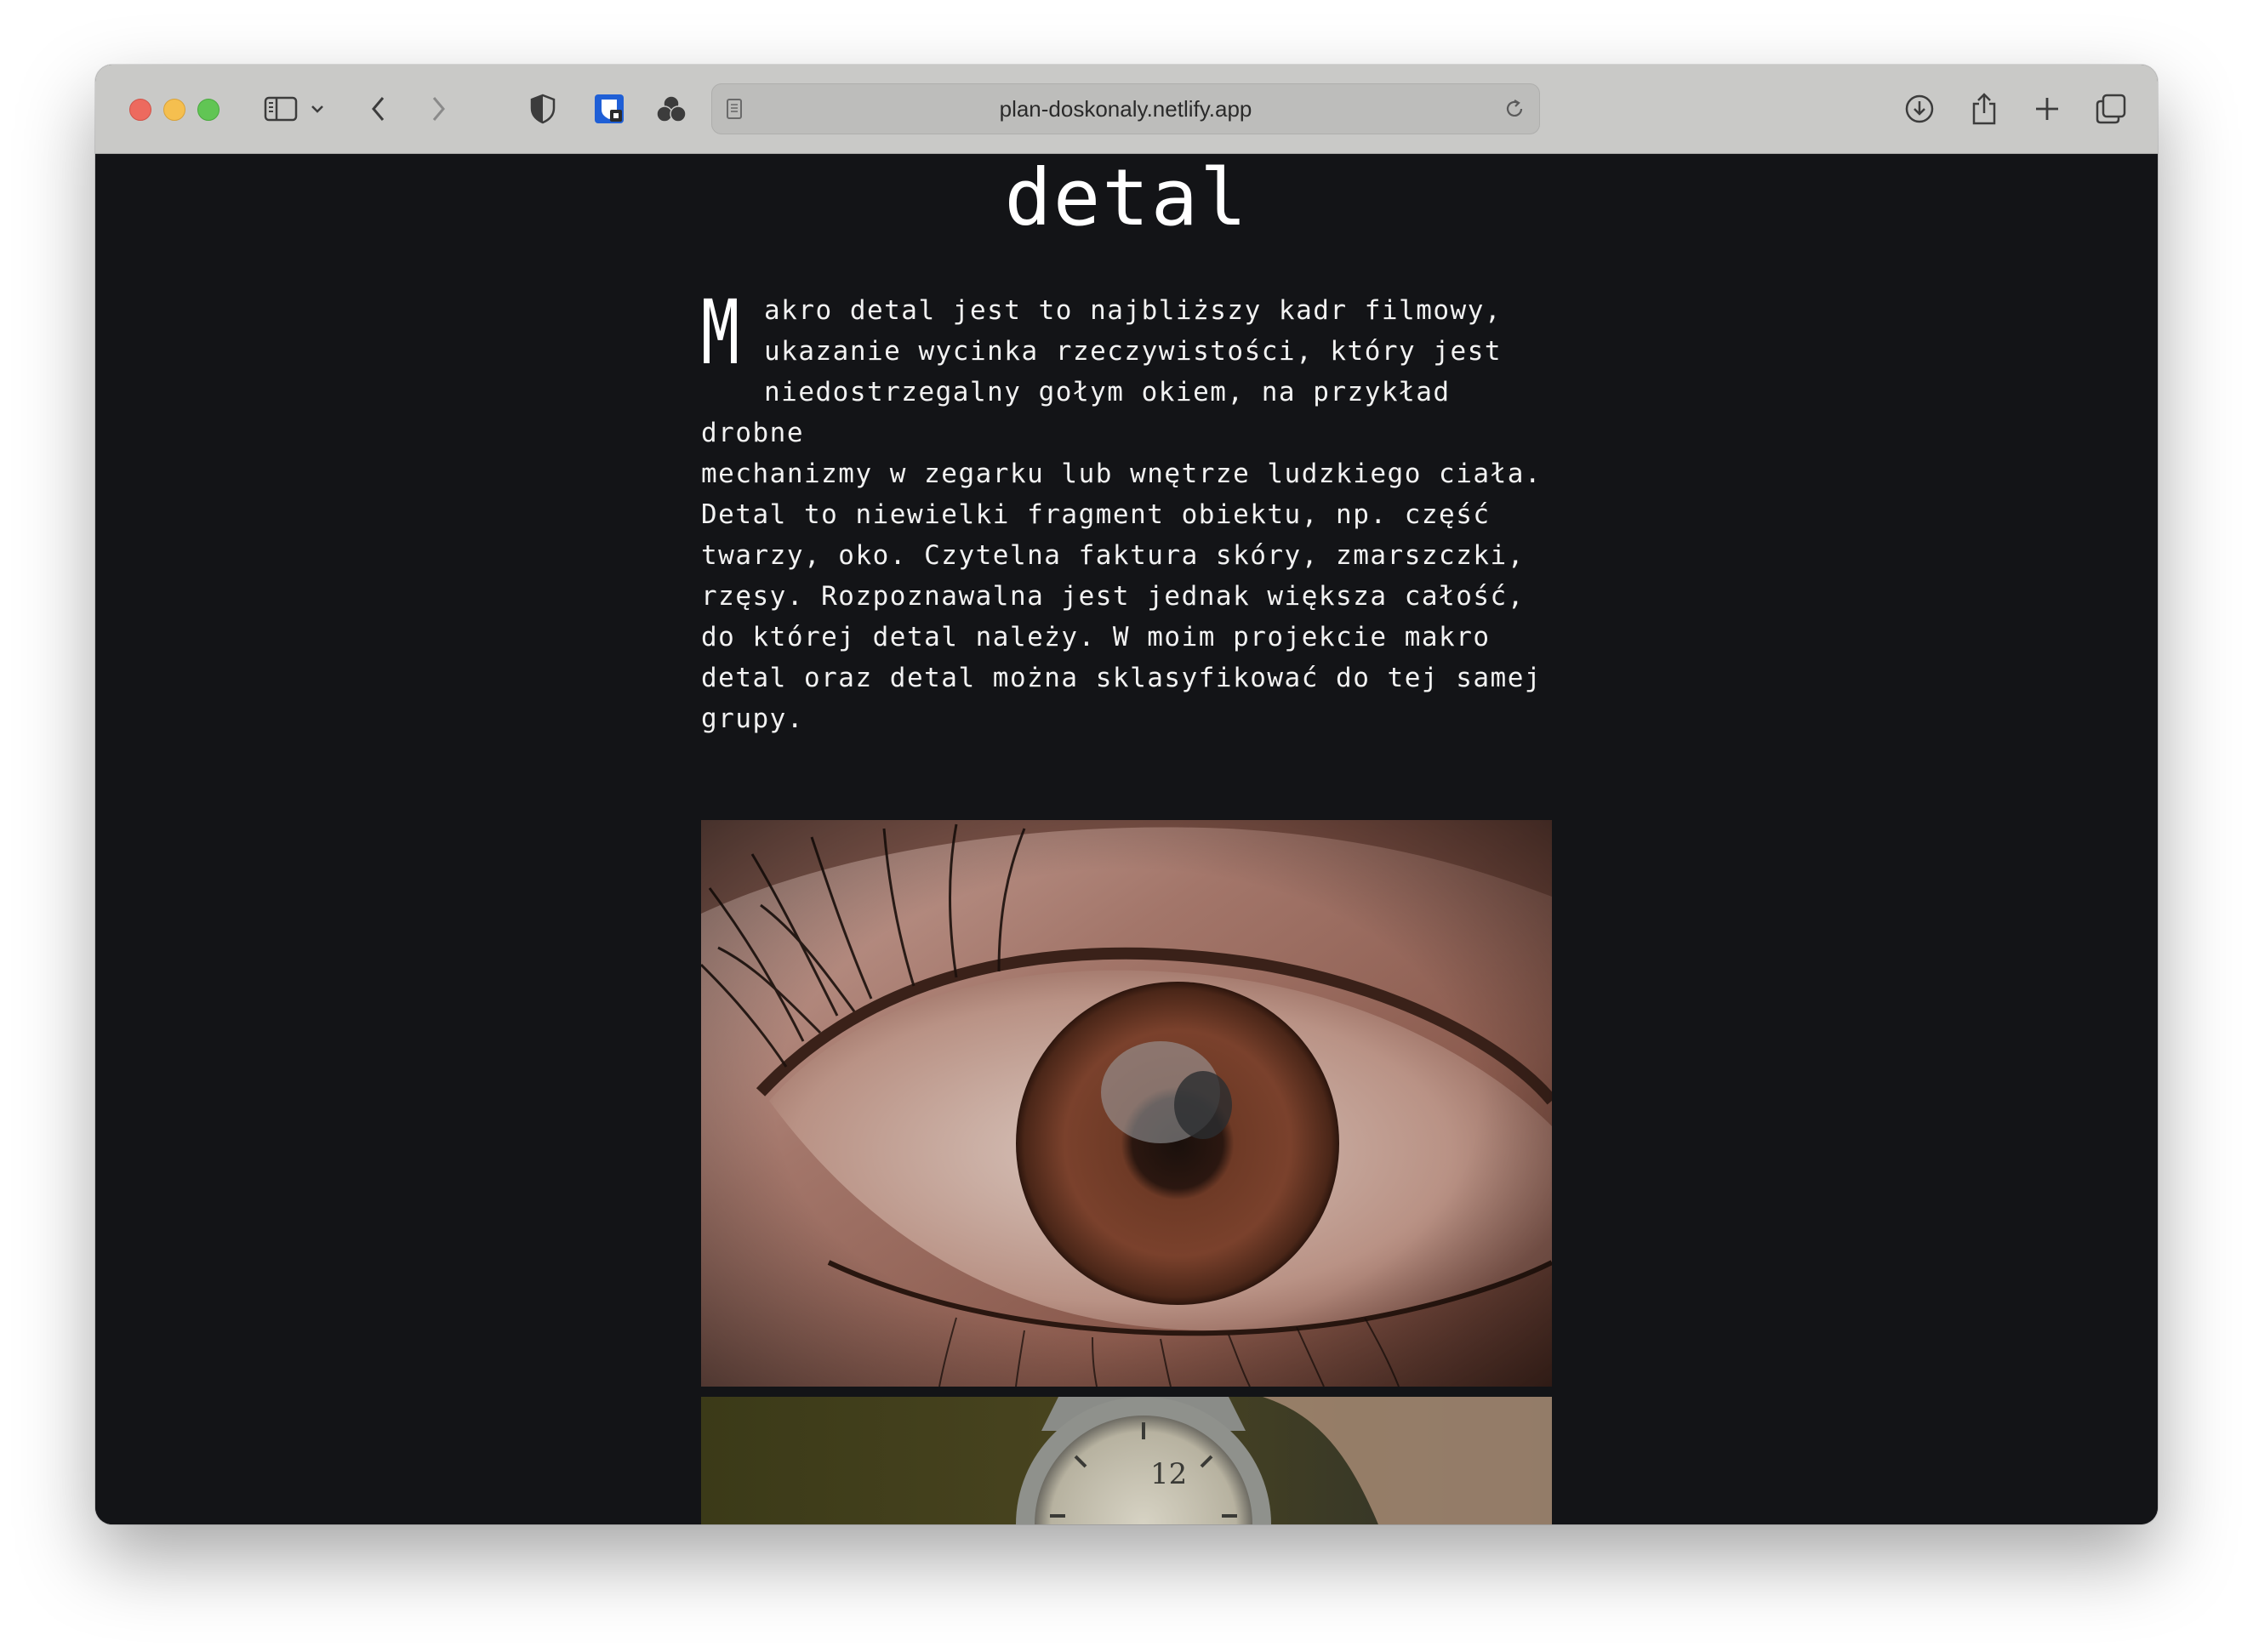 This screenshot has height=1652, width=2253. I want to click on sidebar-icon, so click(280, 109).